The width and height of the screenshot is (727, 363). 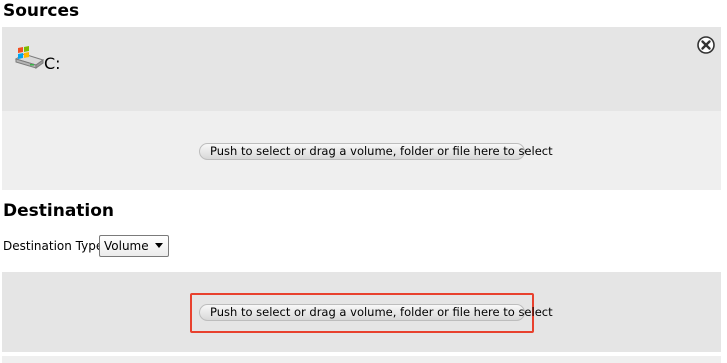 What do you see at coordinates (159, 245) in the screenshot?
I see `chevron-down-icon` at bounding box center [159, 245].